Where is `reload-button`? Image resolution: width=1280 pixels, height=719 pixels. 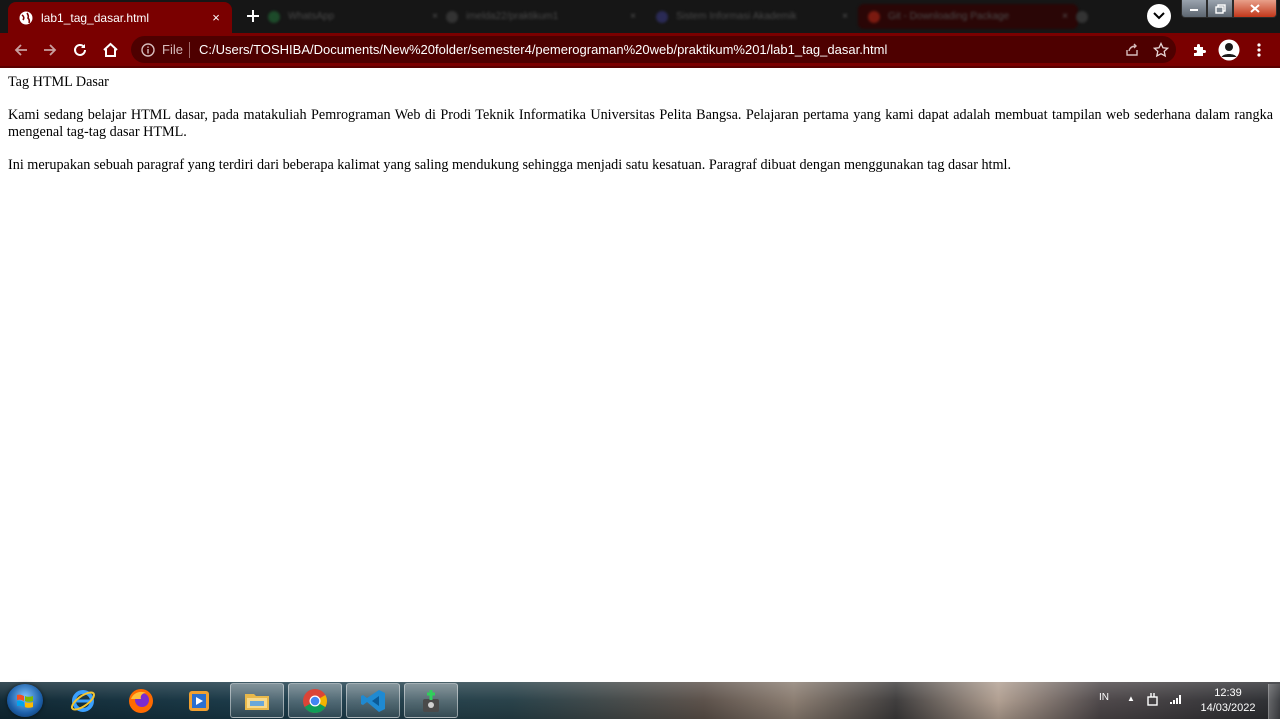
reload-button is located at coordinates (80, 50).